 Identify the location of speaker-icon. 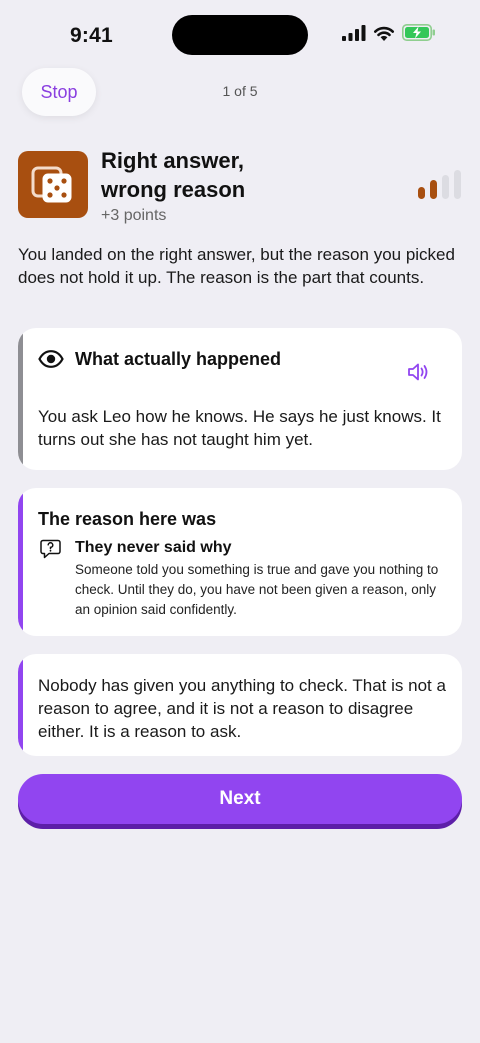
(419, 372).